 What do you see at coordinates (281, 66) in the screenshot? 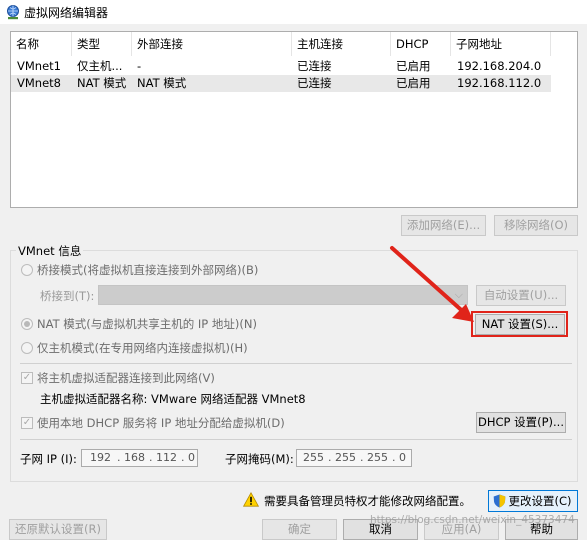
I see `table-row: VMnet1 仅主机... - 已连接 已启用 192.168.204.0` at bounding box center [281, 66].